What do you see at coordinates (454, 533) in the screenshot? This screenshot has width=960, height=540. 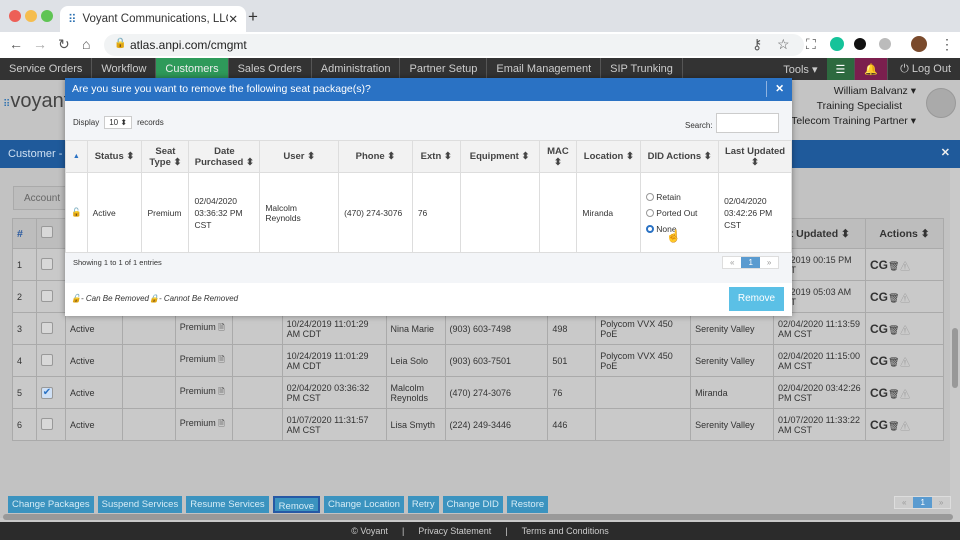 I see `privacy-link: Privacy Statement` at bounding box center [454, 533].